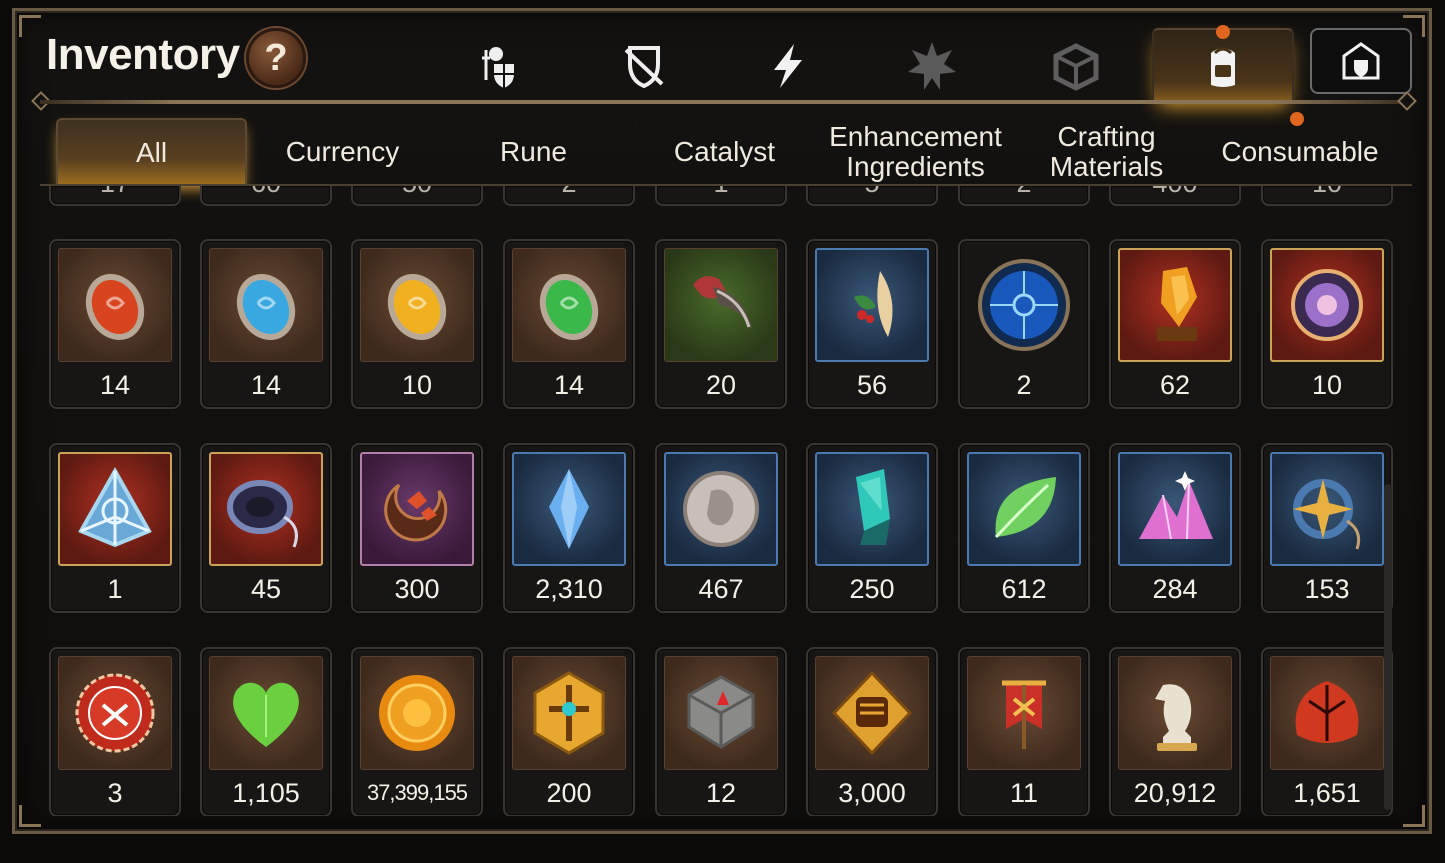 The width and height of the screenshot is (1445, 863). What do you see at coordinates (115, 589) in the screenshot?
I see `item-quantity: 1` at bounding box center [115, 589].